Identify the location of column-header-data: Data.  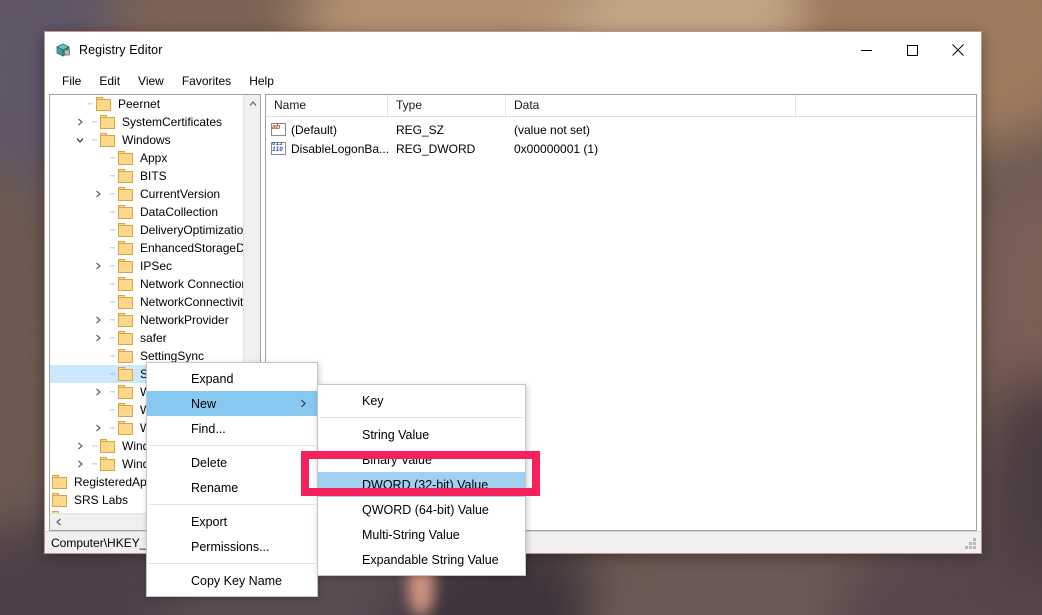
(651, 105).